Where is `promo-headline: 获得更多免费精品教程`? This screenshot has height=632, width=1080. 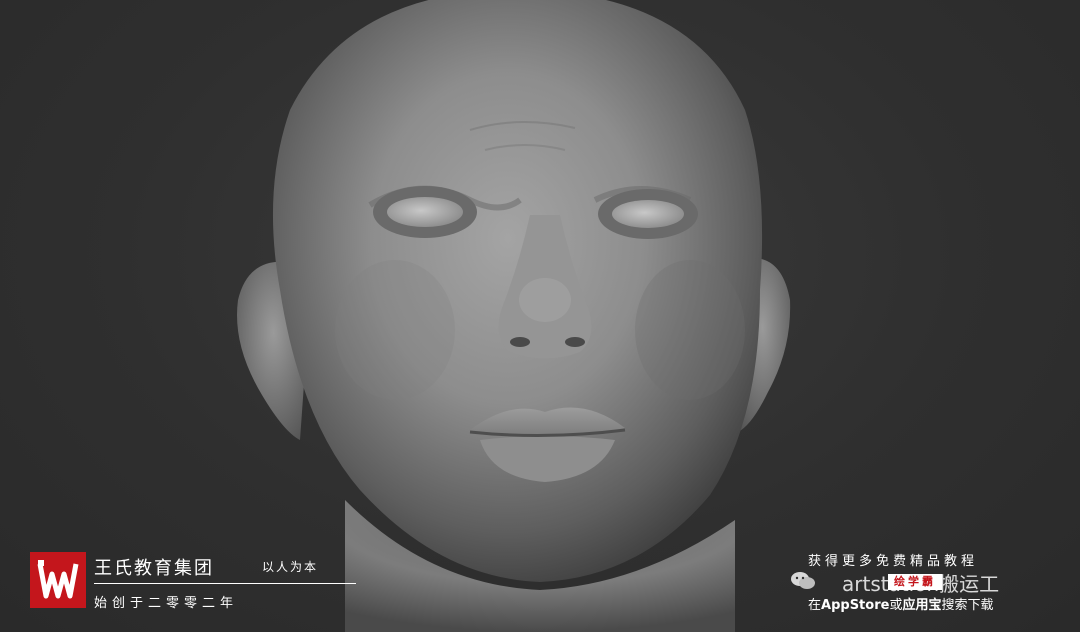
promo-headline: 获得更多免费精品教程 is located at coordinates (893, 561).